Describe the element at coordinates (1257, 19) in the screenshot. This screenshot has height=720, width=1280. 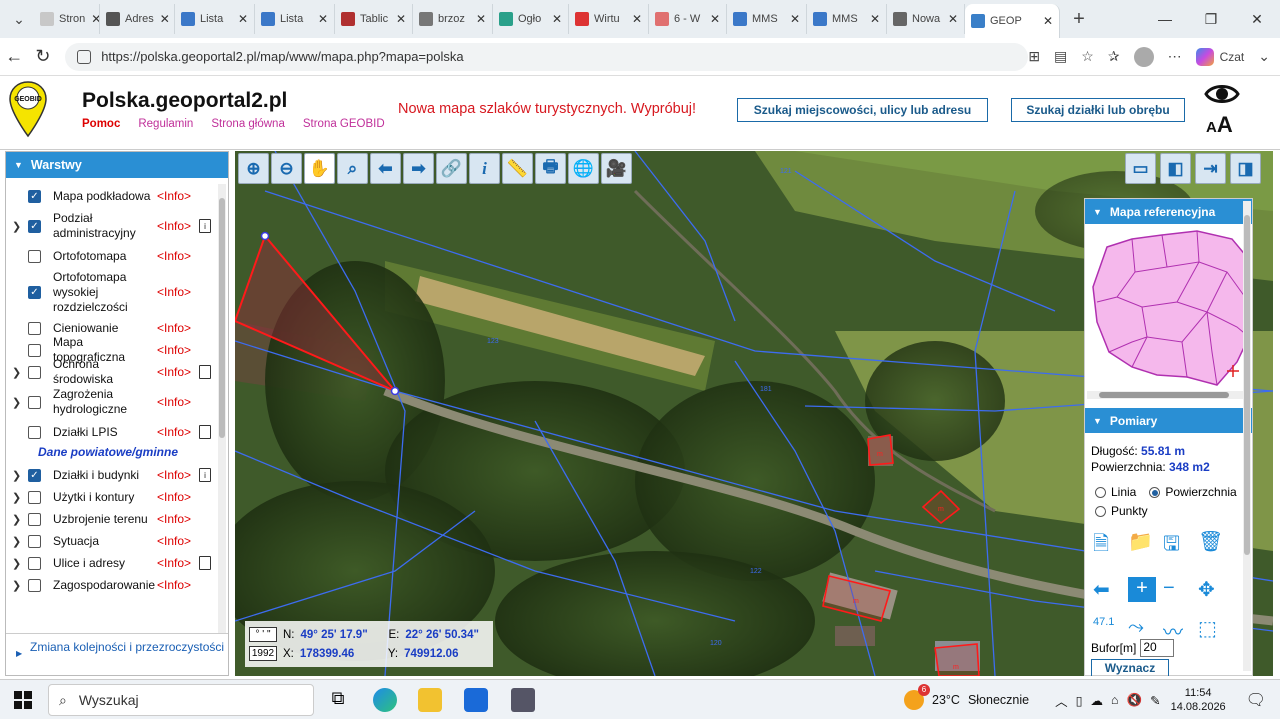
I see `close-window-icon: ✕` at that location.